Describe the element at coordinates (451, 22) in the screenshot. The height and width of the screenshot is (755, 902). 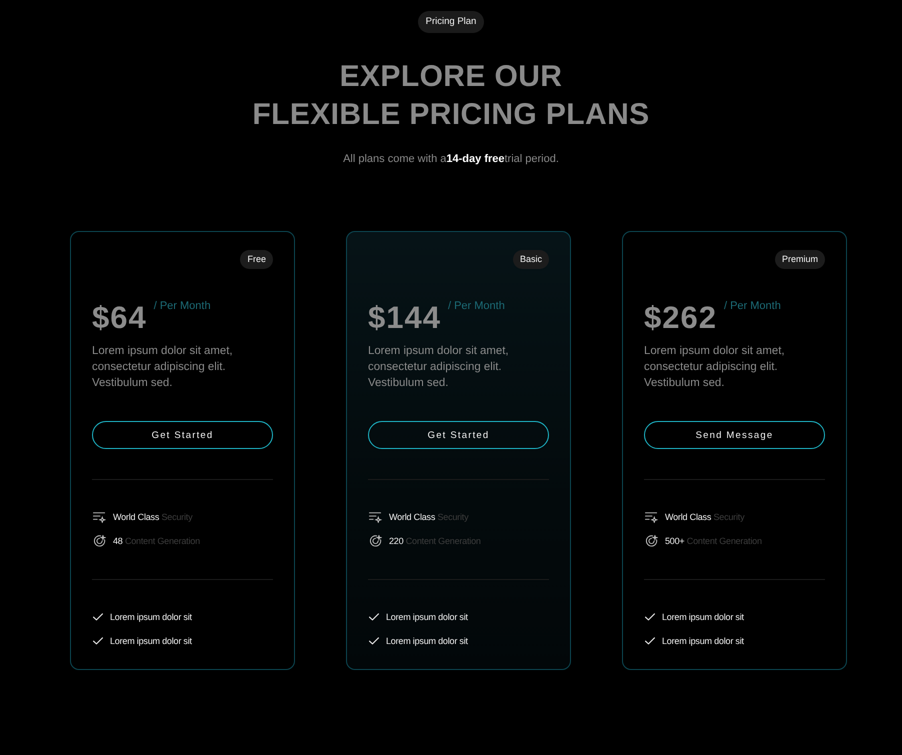
I see `section-badge: Pricing Plan` at that location.